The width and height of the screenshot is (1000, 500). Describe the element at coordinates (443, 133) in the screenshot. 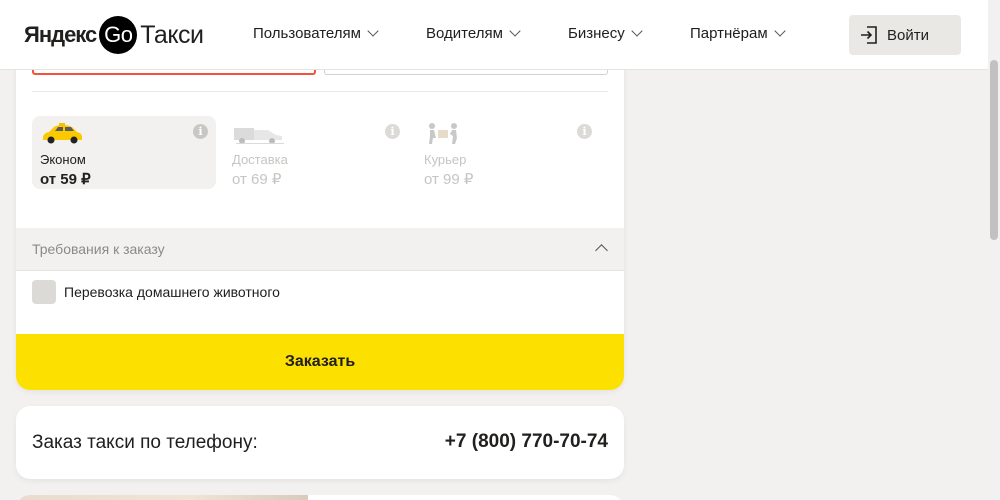

I see `courier-icon` at that location.